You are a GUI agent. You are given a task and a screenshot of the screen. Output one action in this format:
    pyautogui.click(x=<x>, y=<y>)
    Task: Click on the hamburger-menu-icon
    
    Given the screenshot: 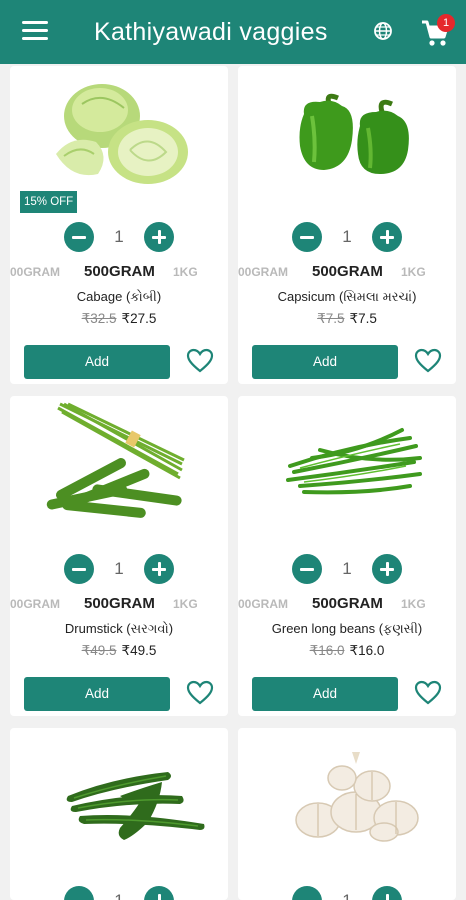 What is the action you would take?
    pyautogui.click(x=36, y=31)
    